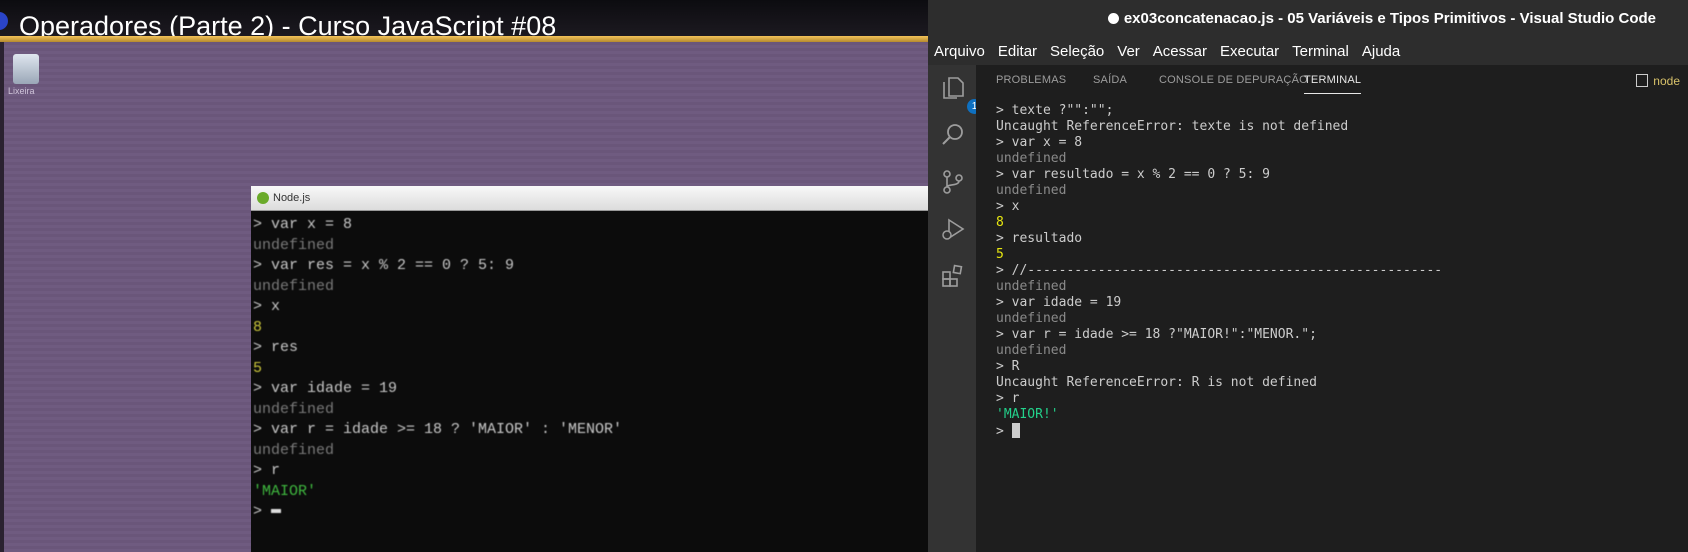  What do you see at coordinates (590, 225) in the screenshot?
I see `node-console-line: > var x = 8` at bounding box center [590, 225].